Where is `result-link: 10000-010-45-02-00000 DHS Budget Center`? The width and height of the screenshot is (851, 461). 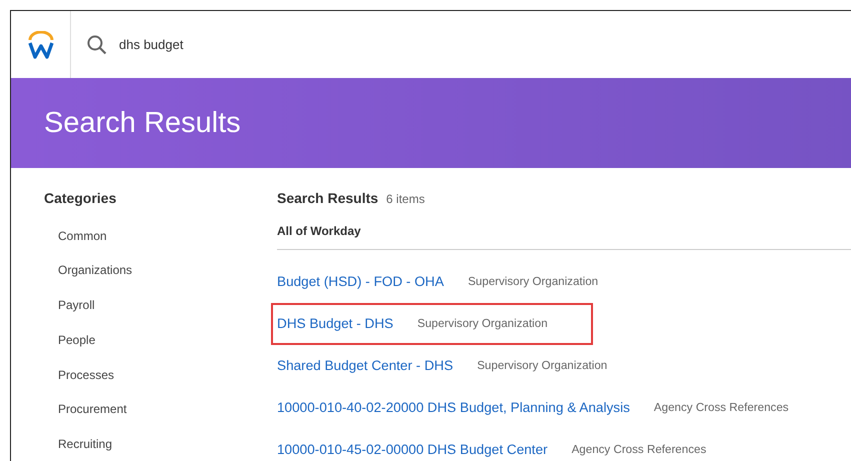
result-link: 10000-010-45-02-00000 DHS Budget Center is located at coordinates (412, 450).